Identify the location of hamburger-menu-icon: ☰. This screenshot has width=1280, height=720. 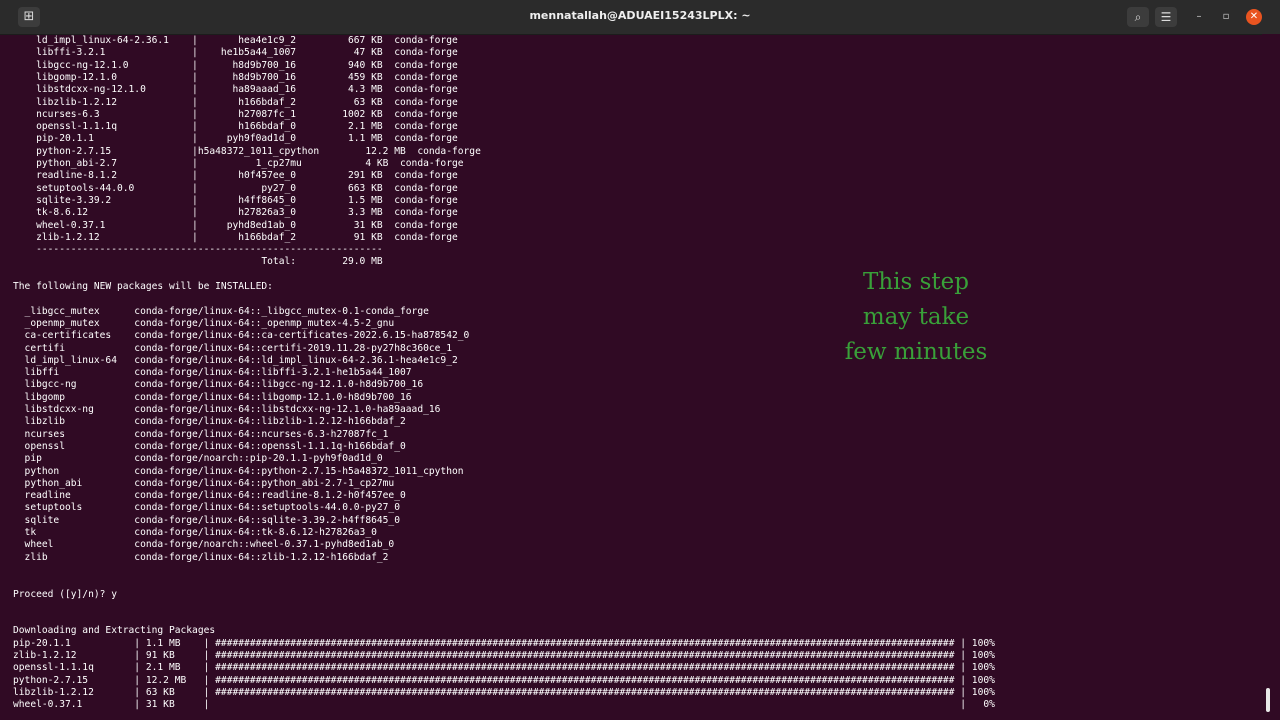
(1166, 17).